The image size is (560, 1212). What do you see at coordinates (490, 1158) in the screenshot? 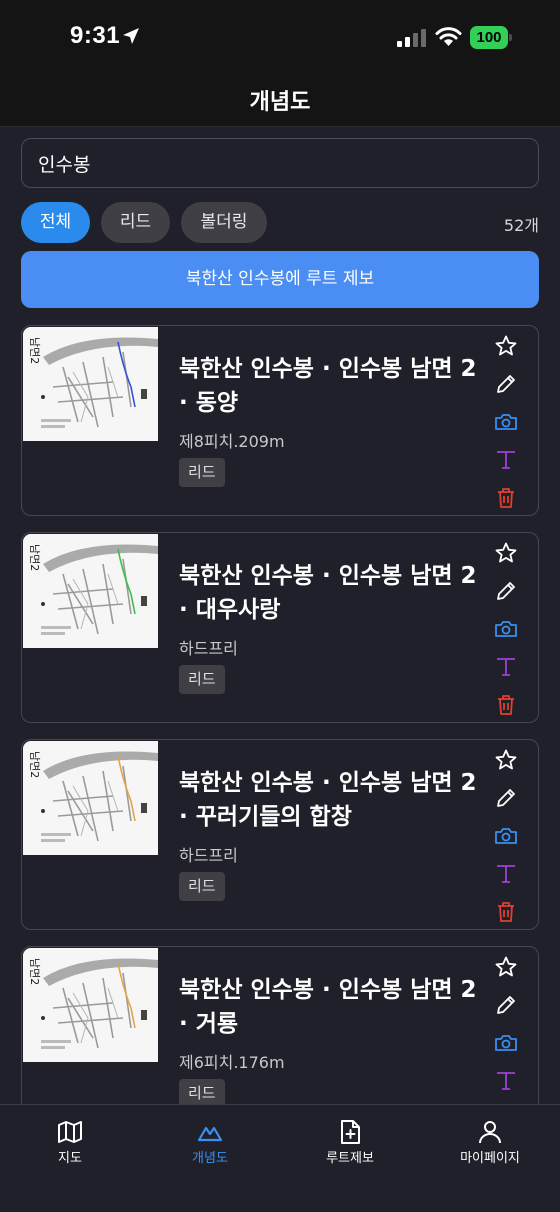
I see `tab-label-my-page: 마이페이지` at bounding box center [490, 1158].